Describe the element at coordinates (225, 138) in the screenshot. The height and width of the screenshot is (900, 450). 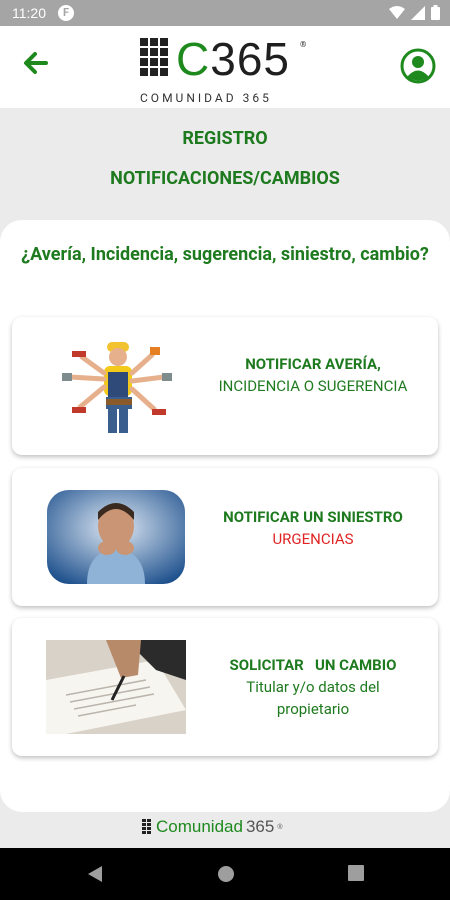
I see `page-title-registro: REGISTRO` at that location.